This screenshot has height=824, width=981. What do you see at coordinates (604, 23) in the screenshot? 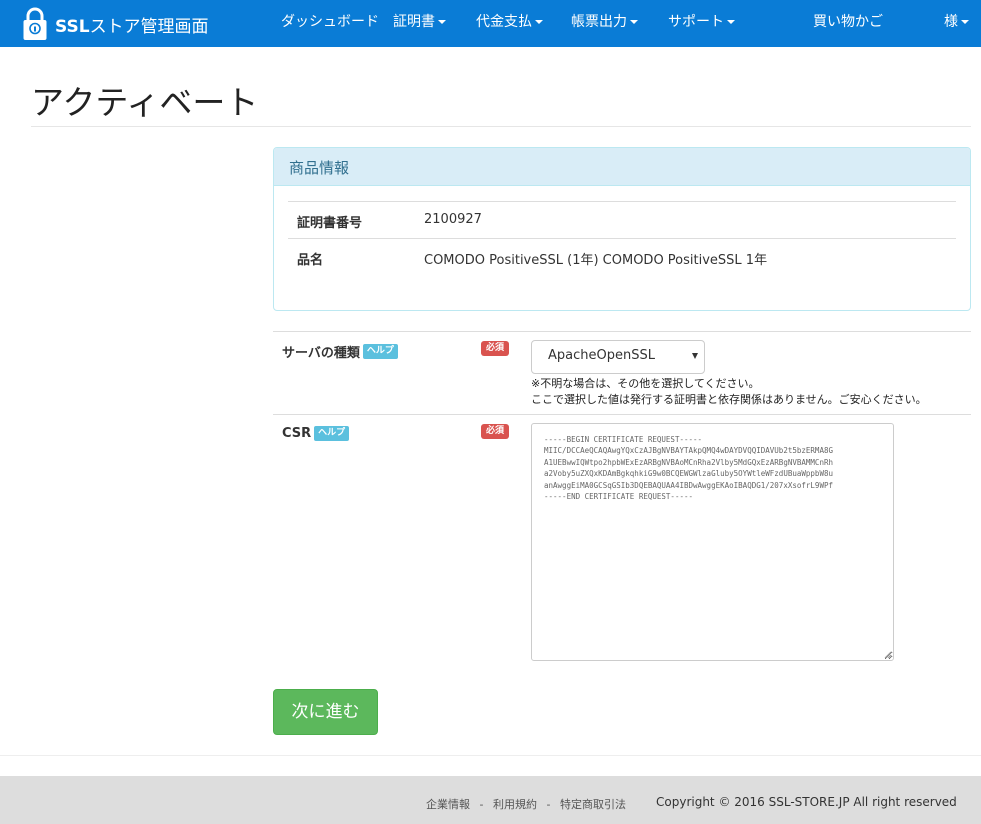
I see `nav-reports-dropdown: 帳票出力` at bounding box center [604, 23].